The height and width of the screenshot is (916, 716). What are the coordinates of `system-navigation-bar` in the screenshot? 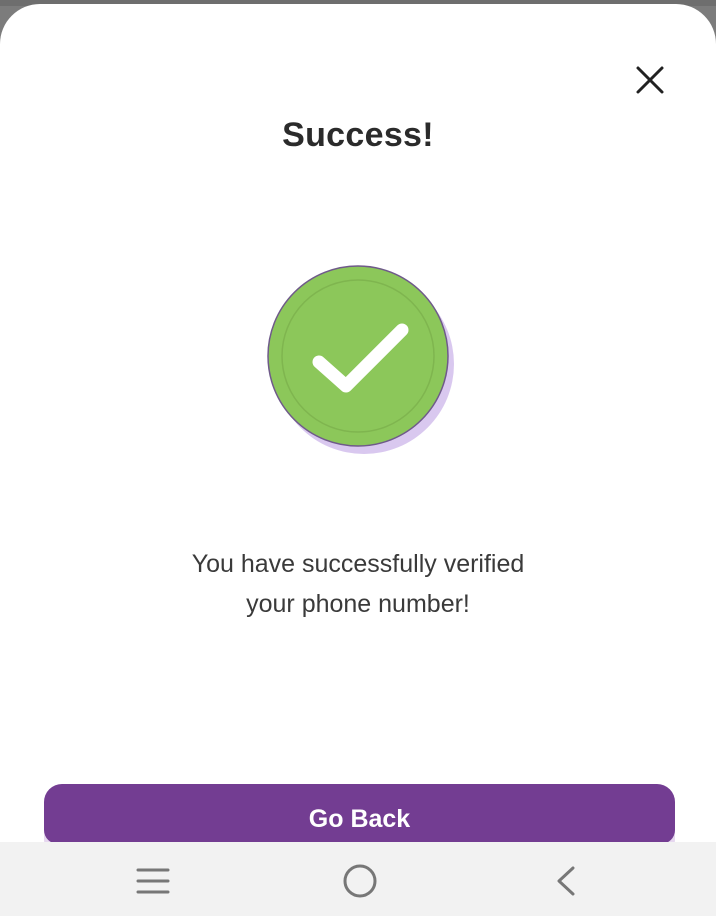 It's located at (358, 879).